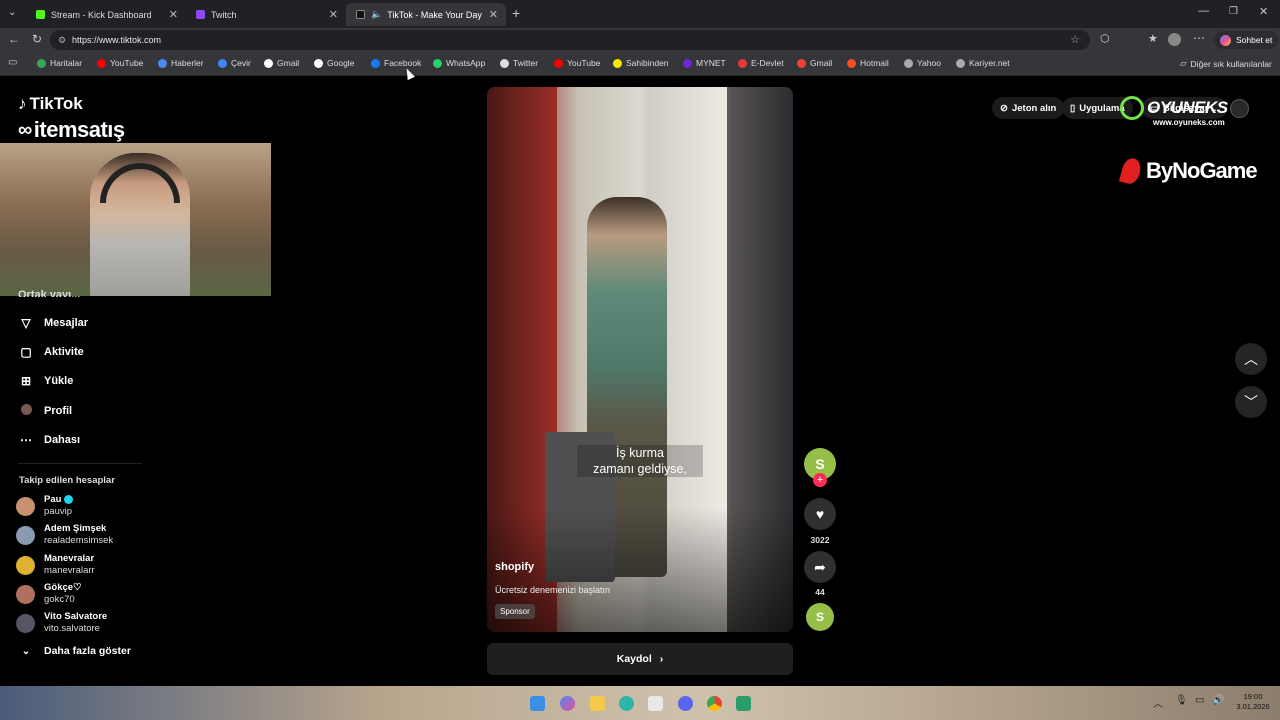 This screenshot has width=1280, height=720. I want to click on account-name: Adem Şimşek, so click(75, 528).